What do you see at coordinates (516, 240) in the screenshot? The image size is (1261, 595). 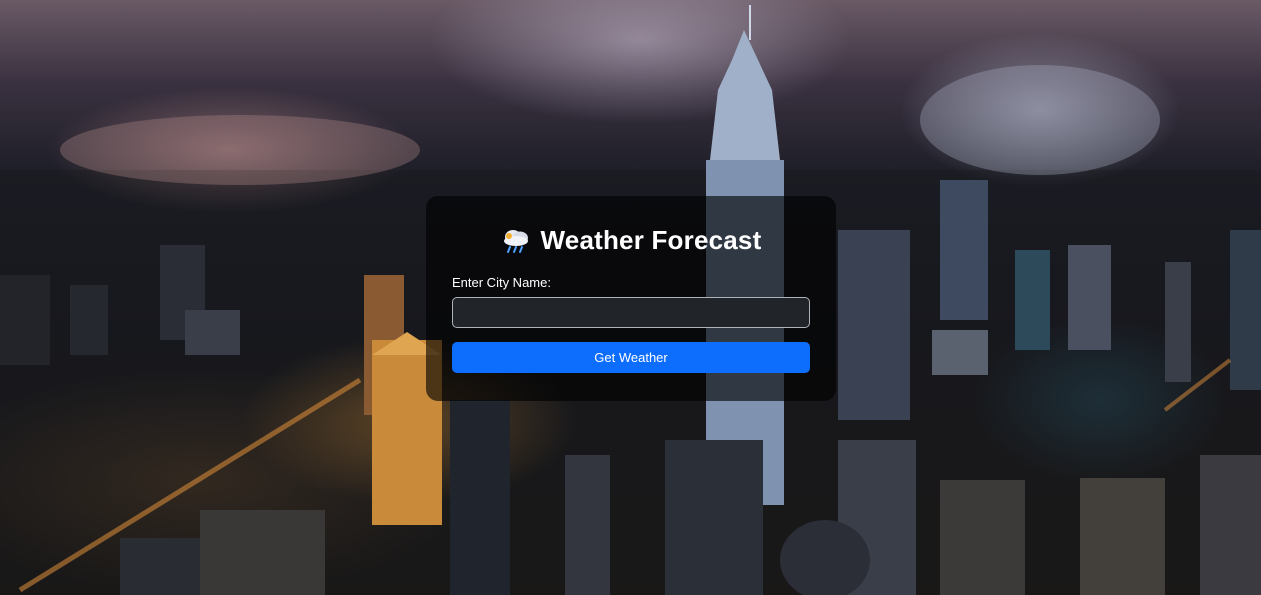 I see `cloud-rain-icon` at bounding box center [516, 240].